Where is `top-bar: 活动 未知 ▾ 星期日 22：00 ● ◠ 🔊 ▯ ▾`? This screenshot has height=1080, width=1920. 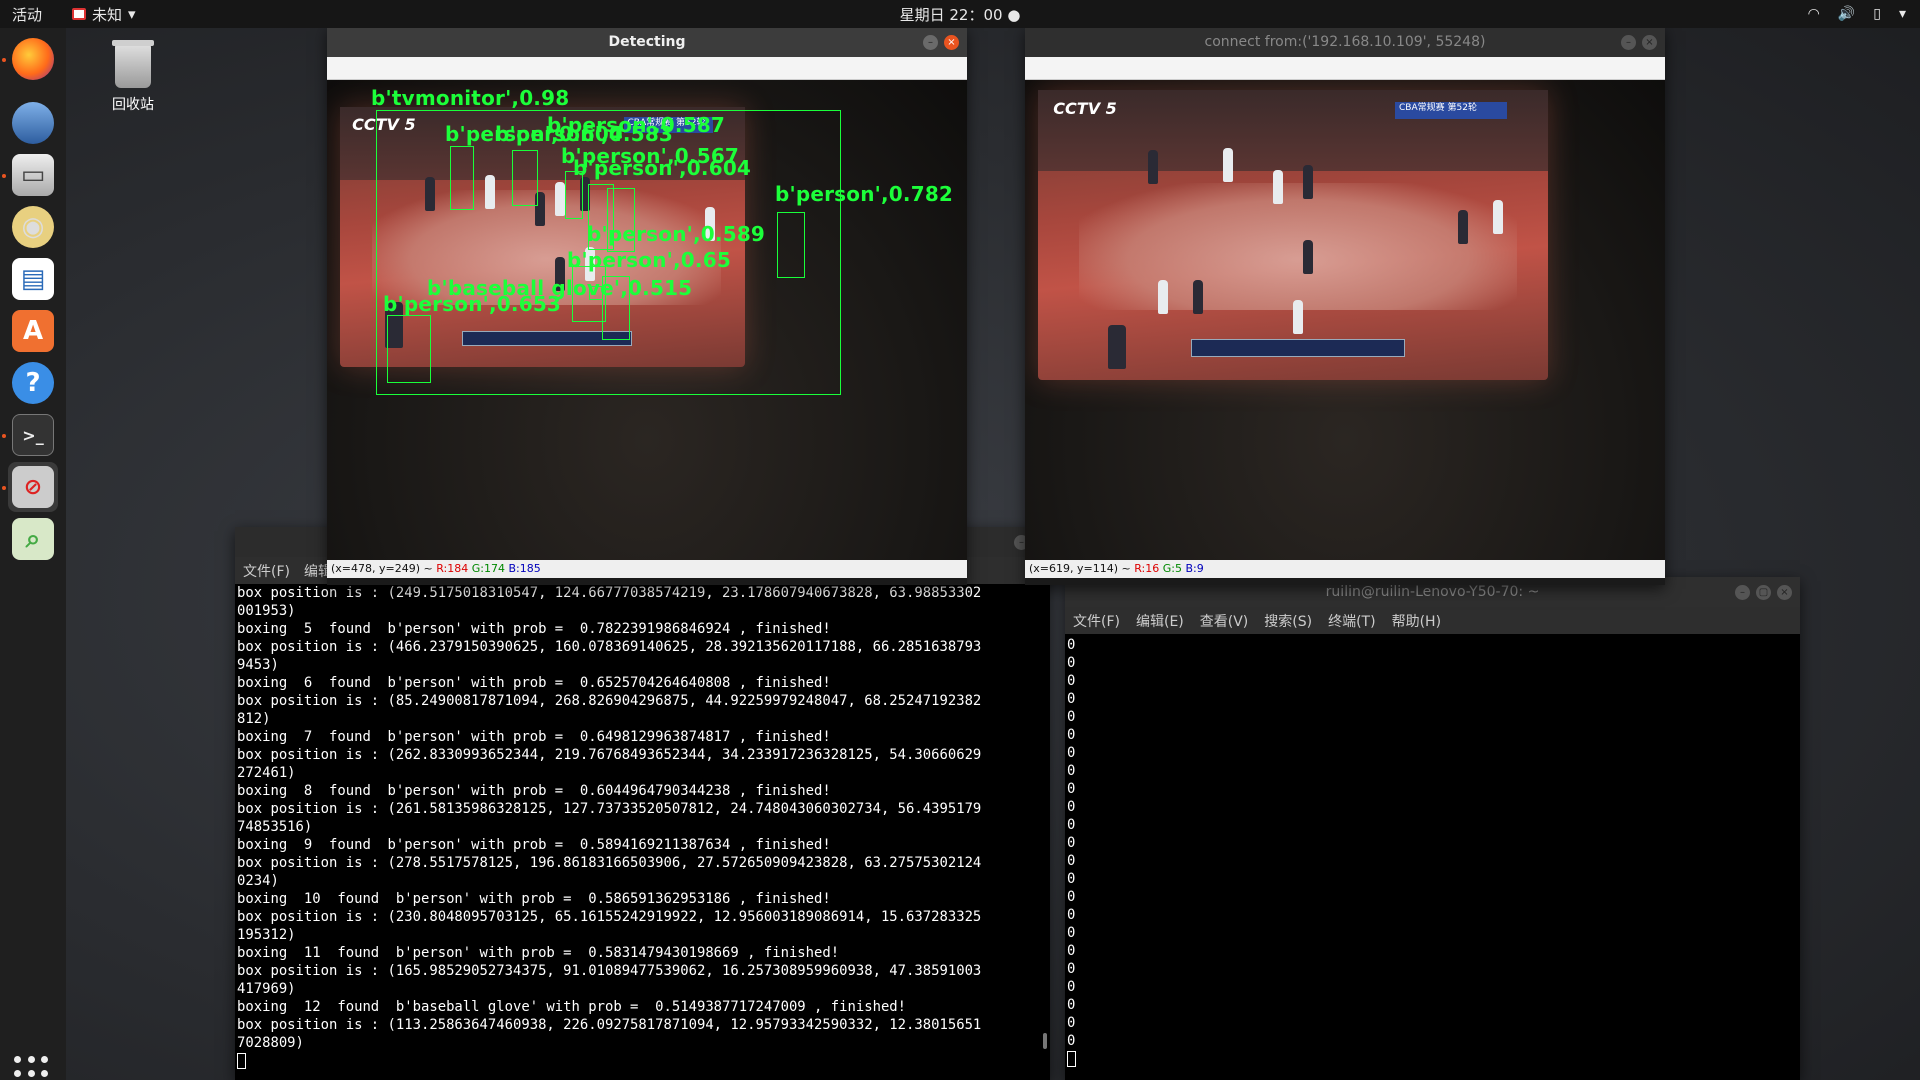
top-bar: 活动 未知 ▾ 星期日 22：00 ● ◠ 🔊 ▯ ▾ is located at coordinates (960, 14).